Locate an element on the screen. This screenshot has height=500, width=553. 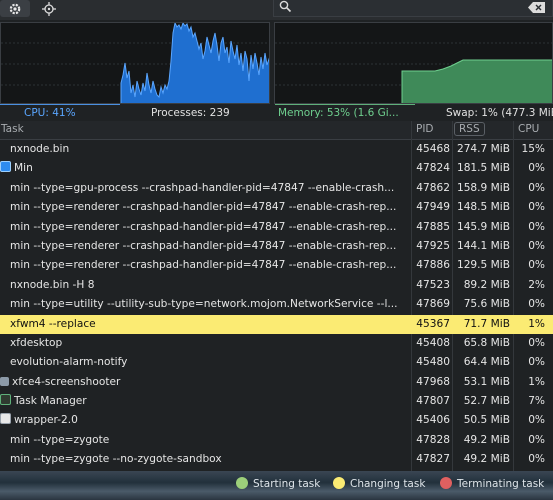
toolbar is located at coordinates (276, 10).